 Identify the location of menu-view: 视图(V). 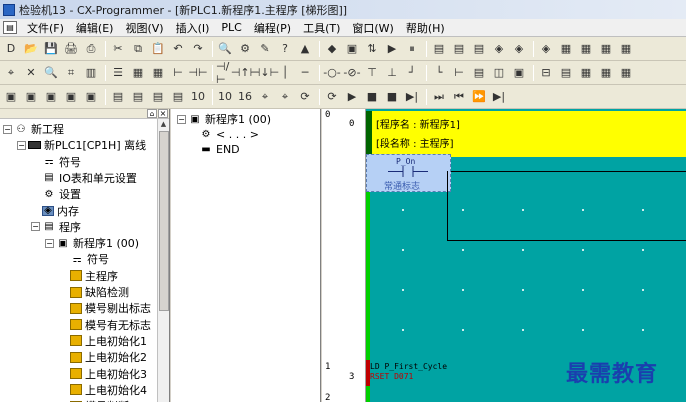
(144, 28).